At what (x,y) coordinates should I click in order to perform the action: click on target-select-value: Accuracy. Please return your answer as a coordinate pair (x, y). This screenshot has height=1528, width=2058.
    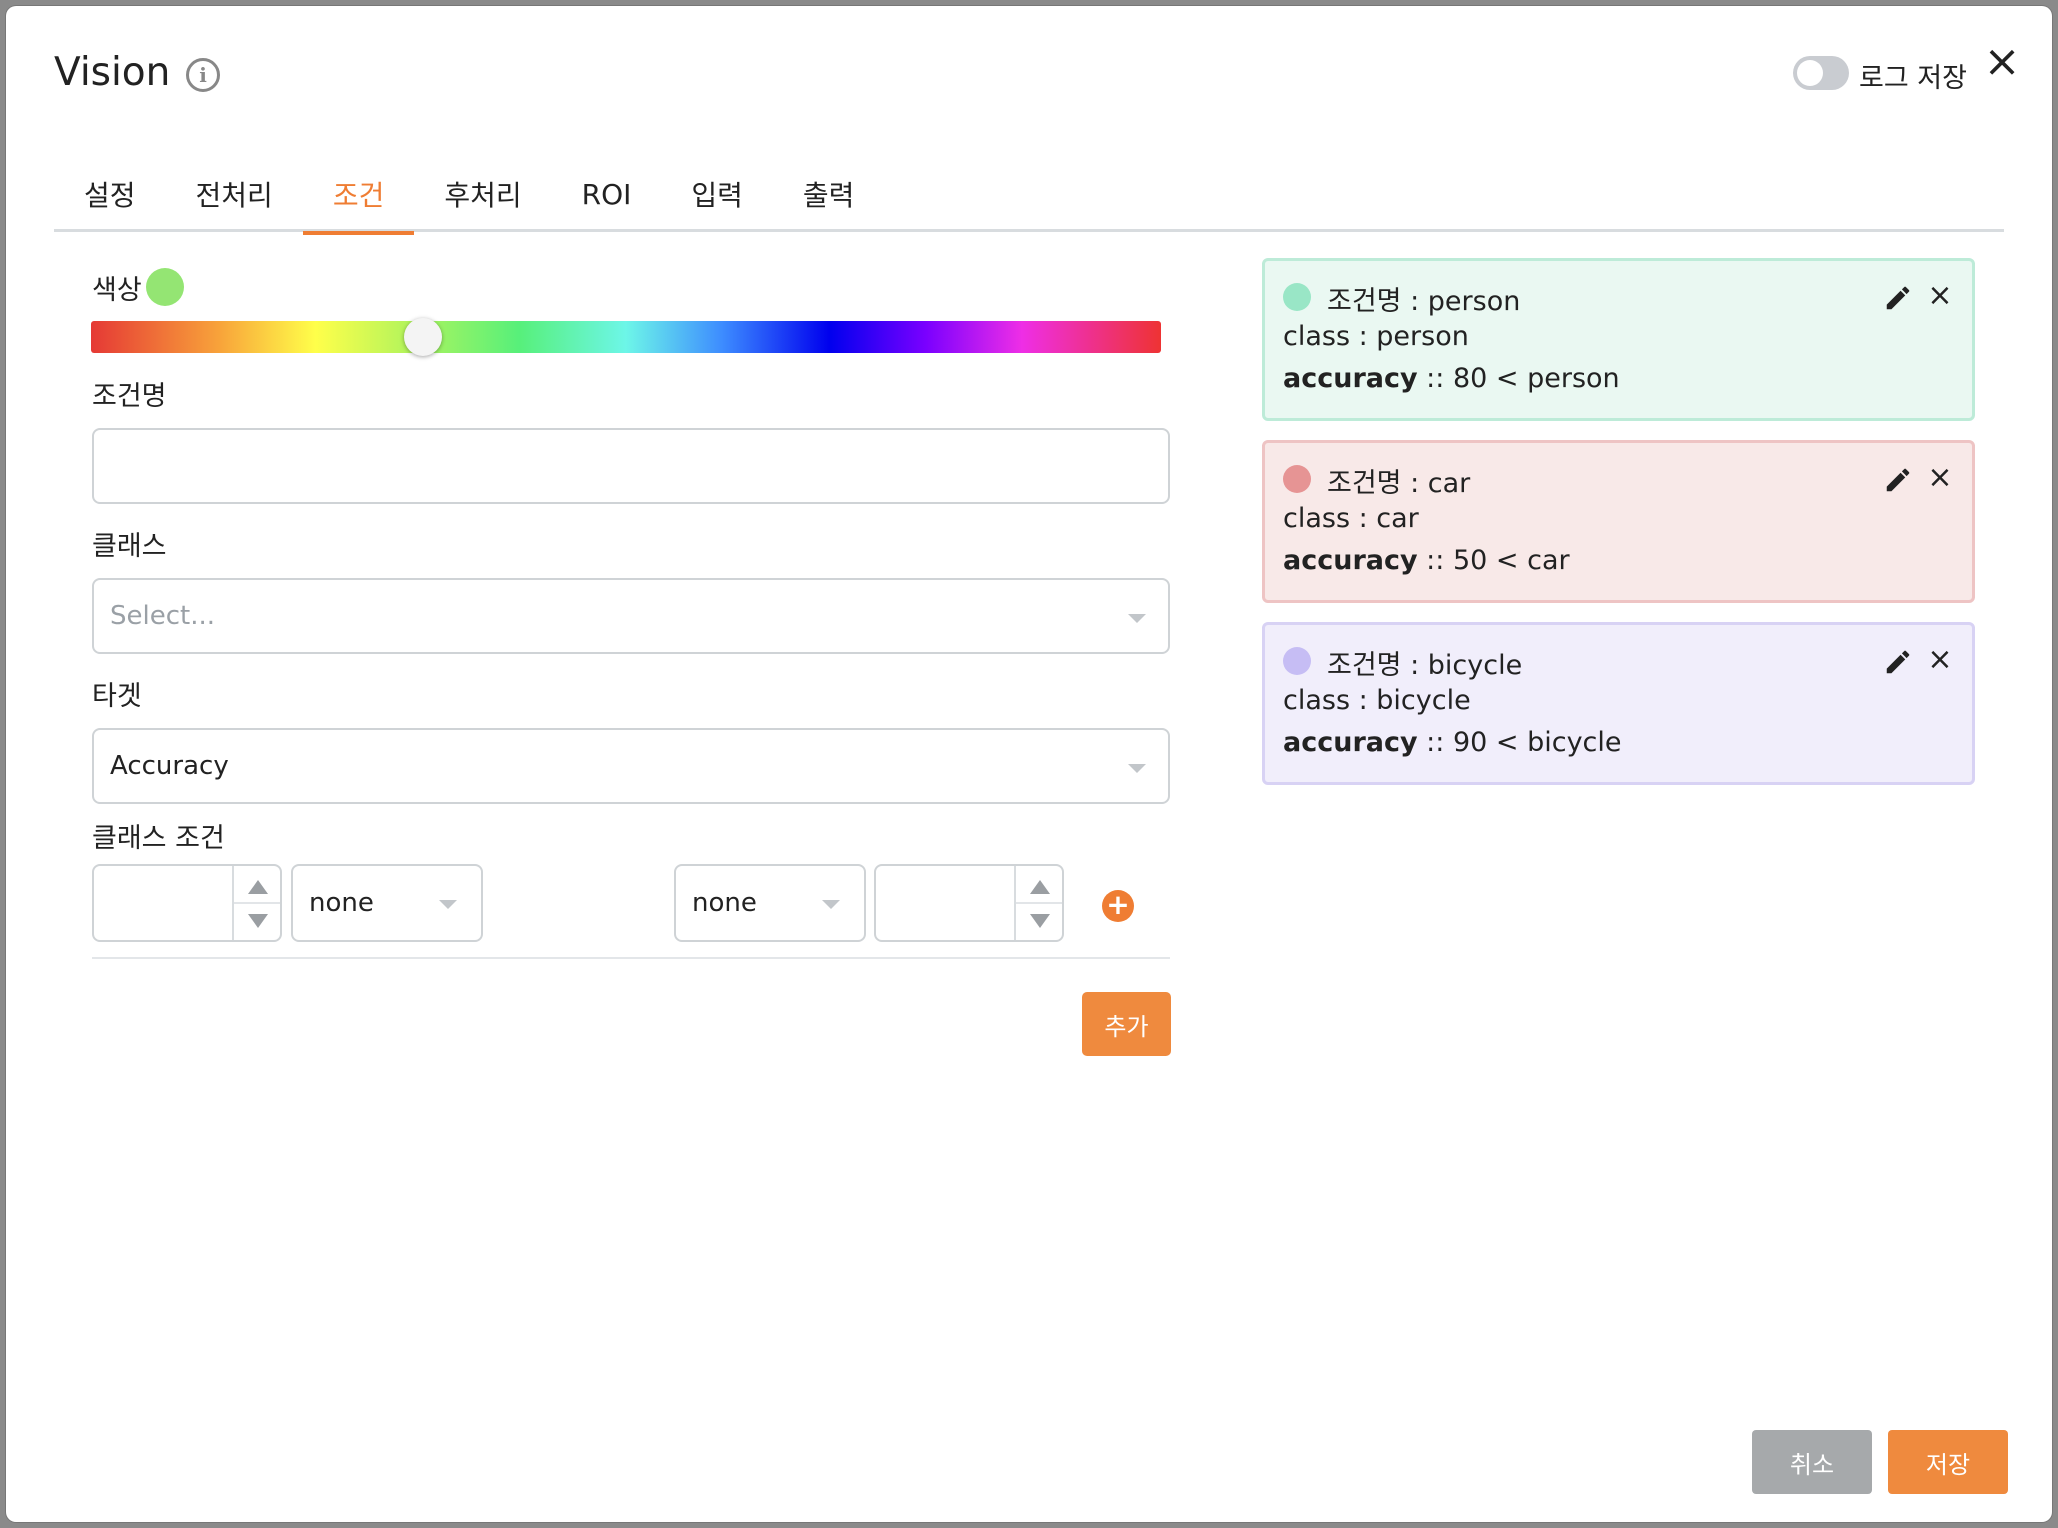
    Looking at the image, I should click on (169, 766).